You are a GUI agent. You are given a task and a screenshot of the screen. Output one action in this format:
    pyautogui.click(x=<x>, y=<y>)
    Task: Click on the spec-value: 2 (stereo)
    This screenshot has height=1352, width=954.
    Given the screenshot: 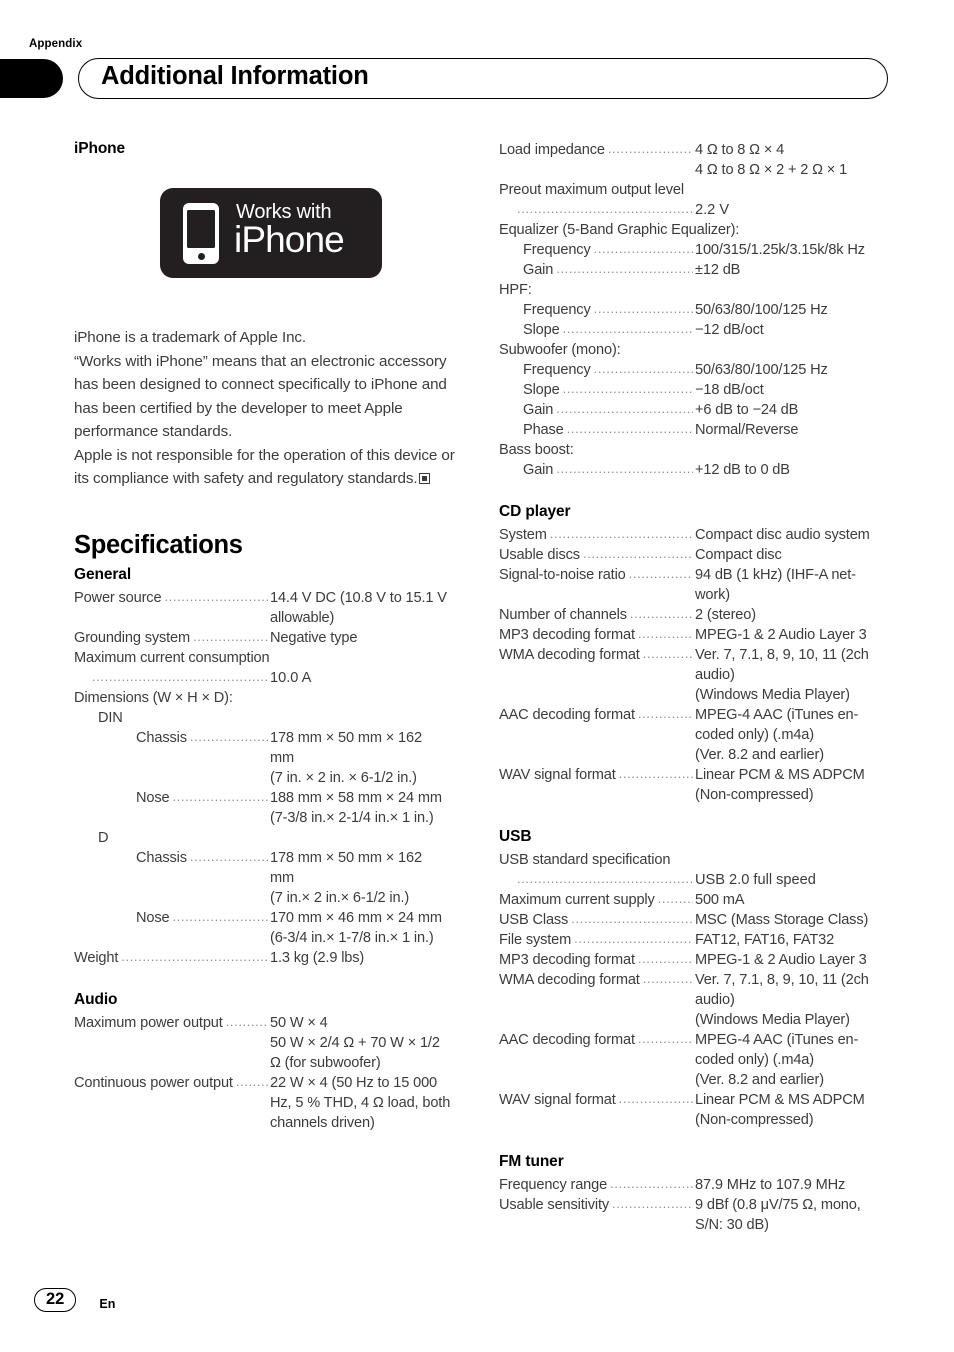 What is the action you would take?
    pyautogui.click(x=725, y=615)
    